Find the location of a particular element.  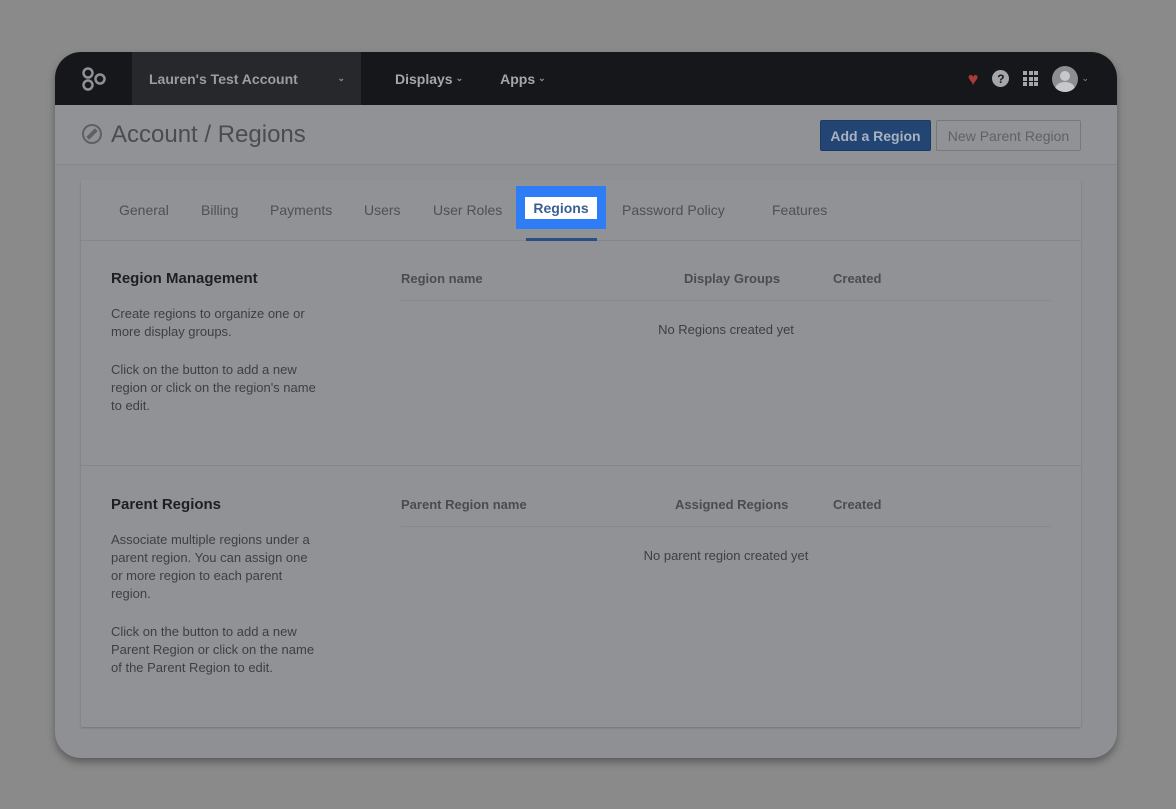

nav-displays: Displays ⌄ is located at coordinates (429, 79).